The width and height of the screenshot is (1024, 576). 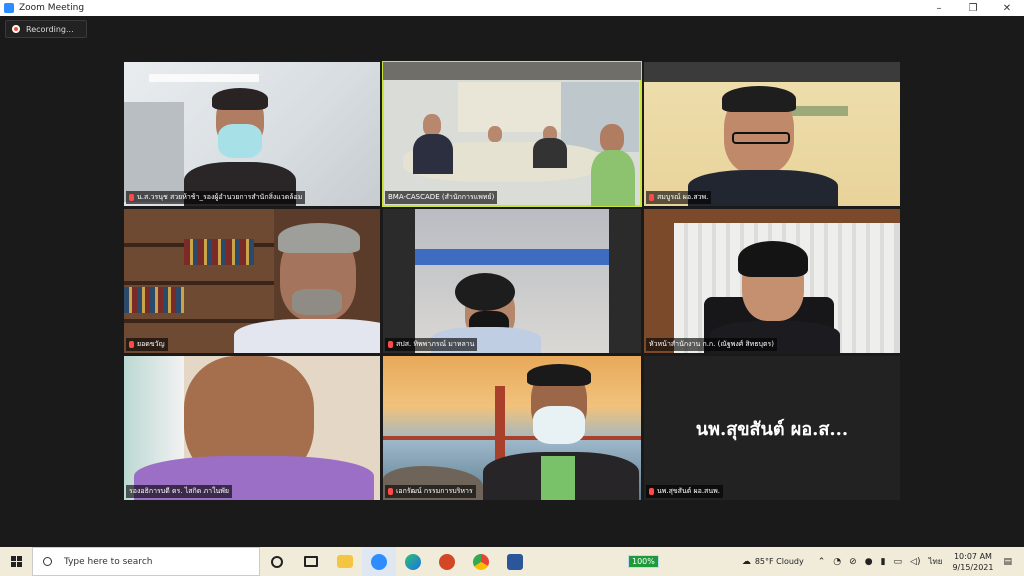 What do you see at coordinates (772, 281) in the screenshot?
I see `video-tile: หัวหน้าสำนักงาน ก.ก. (ณัฐพงศ์ สิทธบุตร)` at bounding box center [772, 281].